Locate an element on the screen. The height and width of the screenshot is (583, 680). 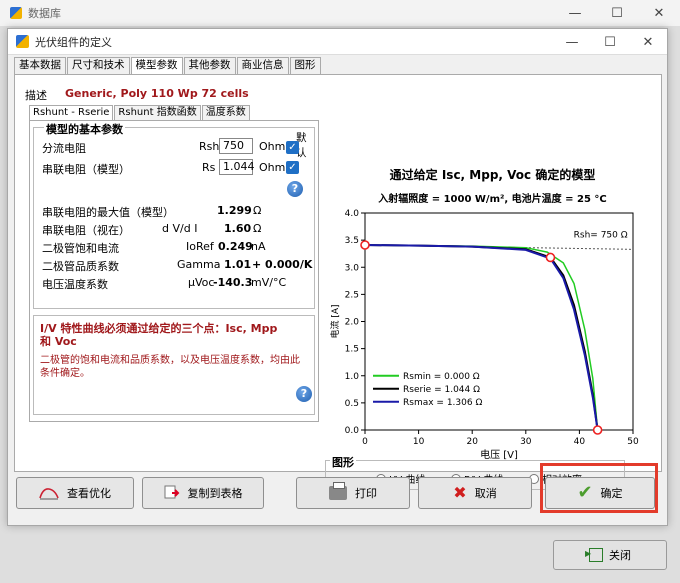
subtab-rshunt-rserie: Rshunt - Rserie is located at coordinates (71, 112).